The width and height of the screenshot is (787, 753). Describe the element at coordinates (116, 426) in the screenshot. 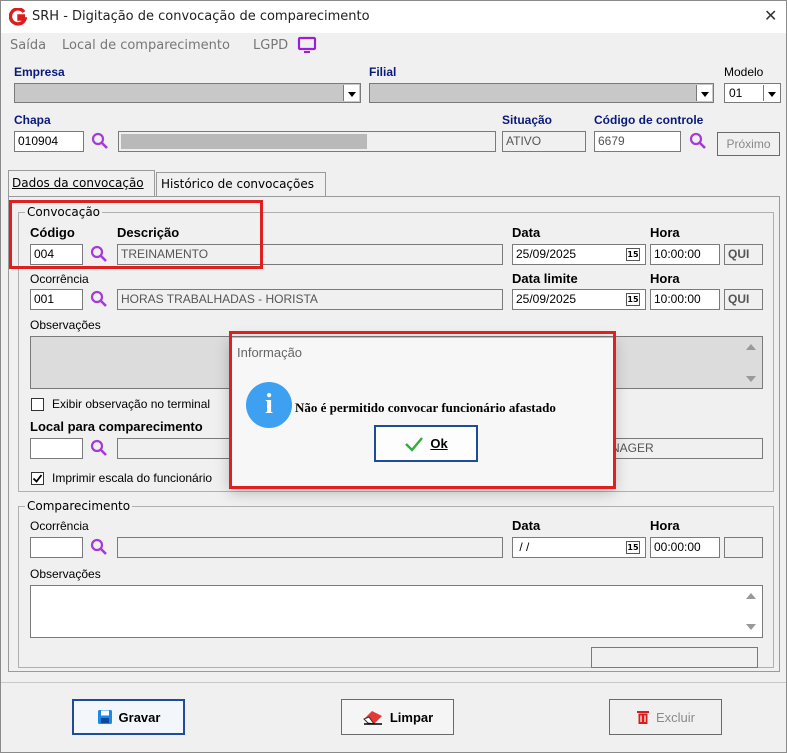

I see `local-label: Local para comparecimento` at that location.